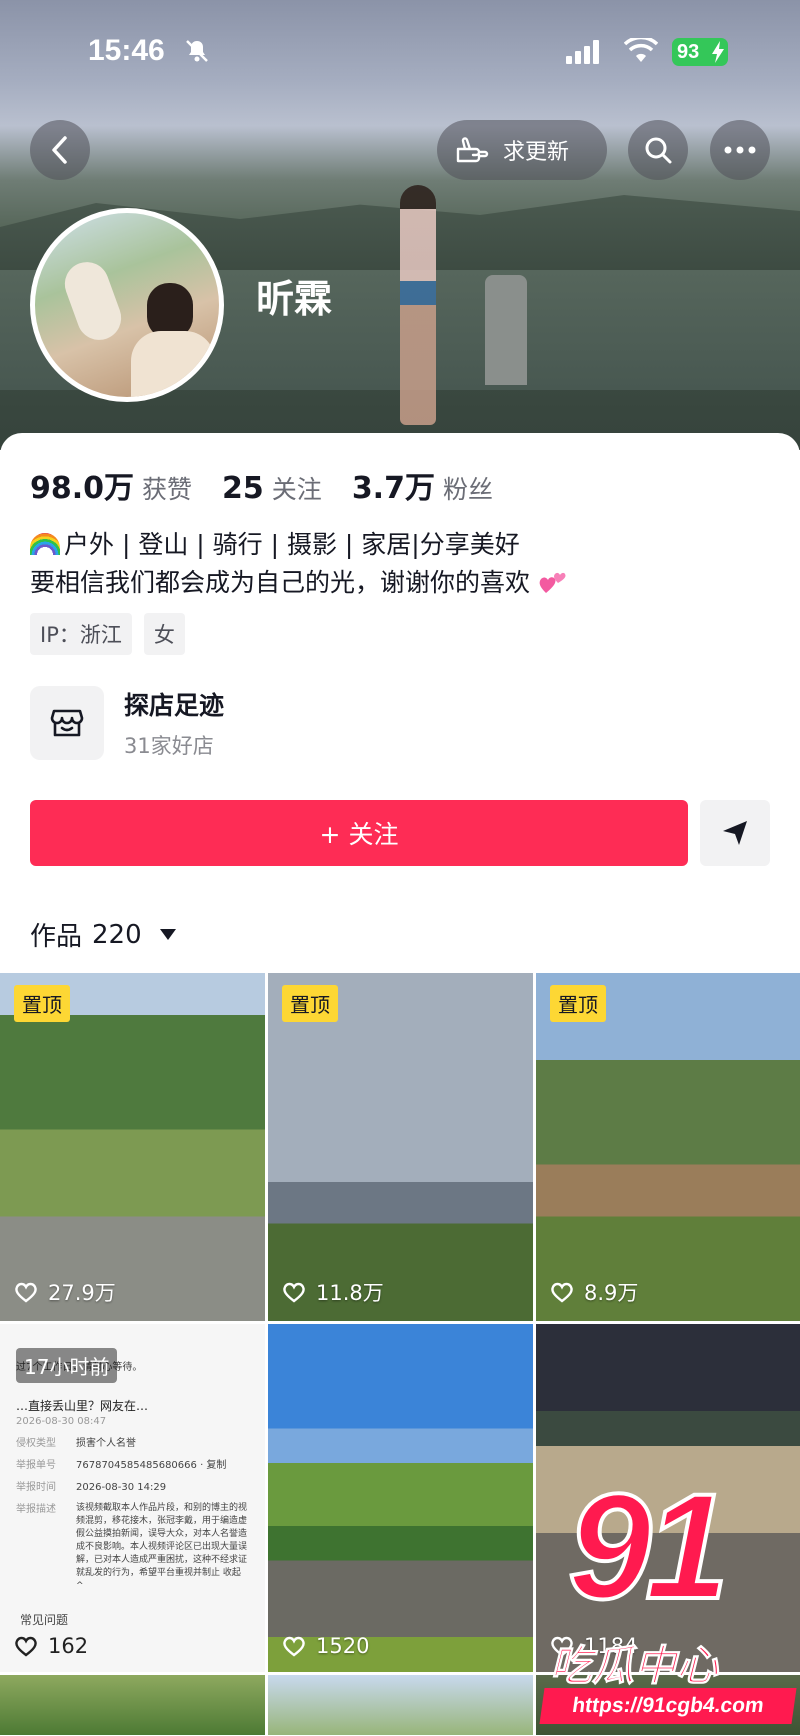 The height and width of the screenshot is (1736, 800). I want to click on follow-button-label: + 关注, so click(359, 834).